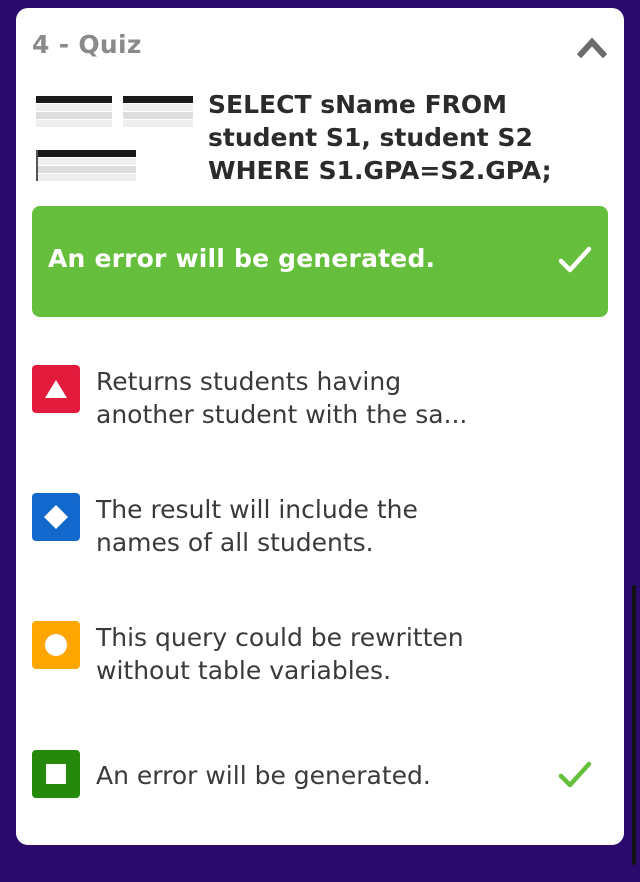 The width and height of the screenshot is (640, 882). I want to click on correct-answer-banner: An error will be generated., so click(320, 261).